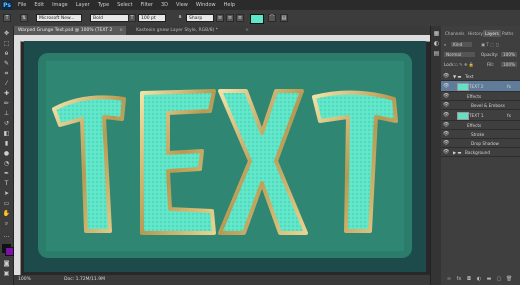 The width and height of the screenshot is (520, 285). What do you see at coordinates (459, 279) in the screenshot?
I see `add-style-icon: fx` at bounding box center [459, 279].